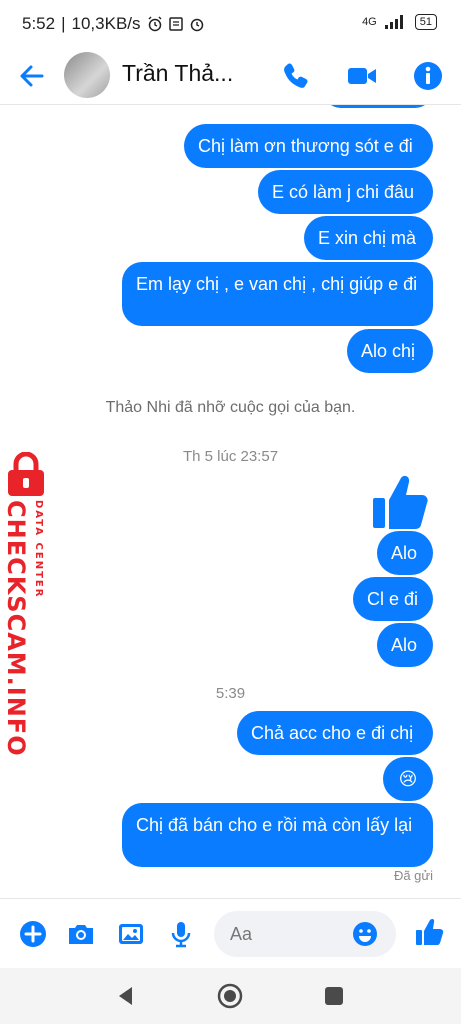  Describe the element at coordinates (39, 23) in the screenshot. I see `status-time: 5:52` at that location.